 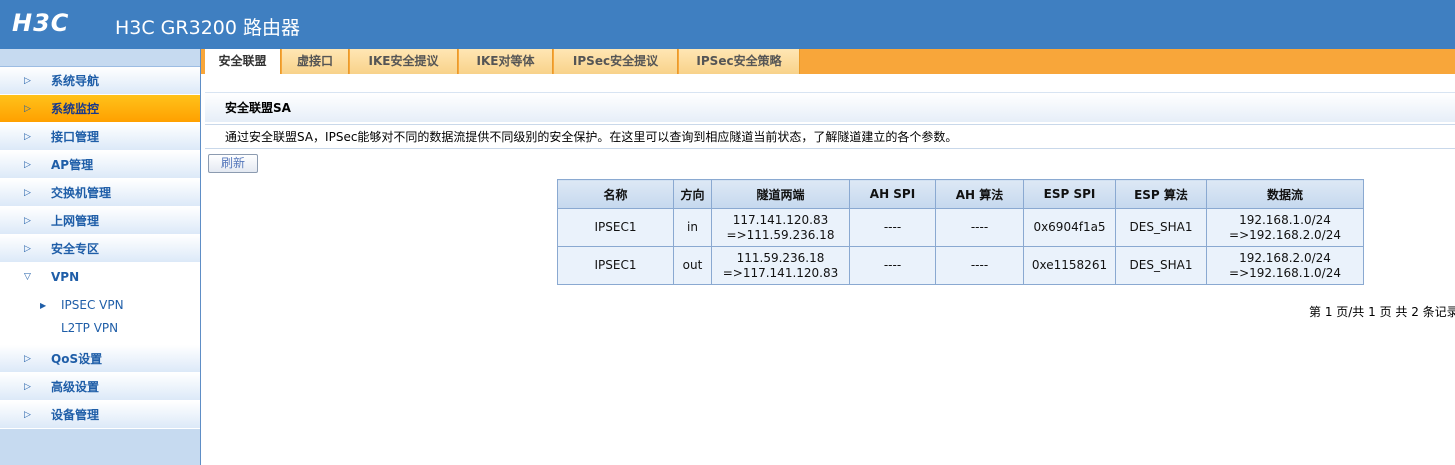 What do you see at coordinates (75, 249) in the screenshot?
I see `sidebar-item-label: 安全专区` at bounding box center [75, 249].